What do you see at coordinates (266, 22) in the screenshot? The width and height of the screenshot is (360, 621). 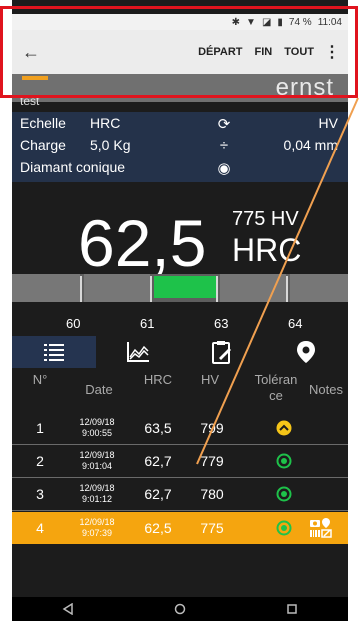 I see `no-sim-icon: ◪` at bounding box center [266, 22].